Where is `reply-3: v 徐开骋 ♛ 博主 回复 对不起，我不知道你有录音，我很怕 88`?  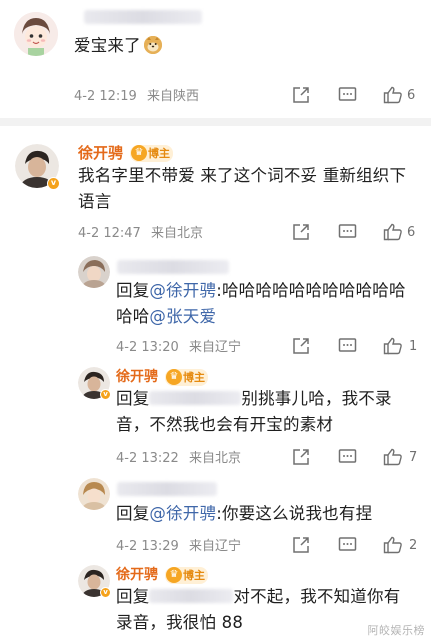
reply-3: v 徐开骋 ♛ 博主 回复 对不起，我不知道你有录音，我很怕 88 is located at coordinates (215, 601).